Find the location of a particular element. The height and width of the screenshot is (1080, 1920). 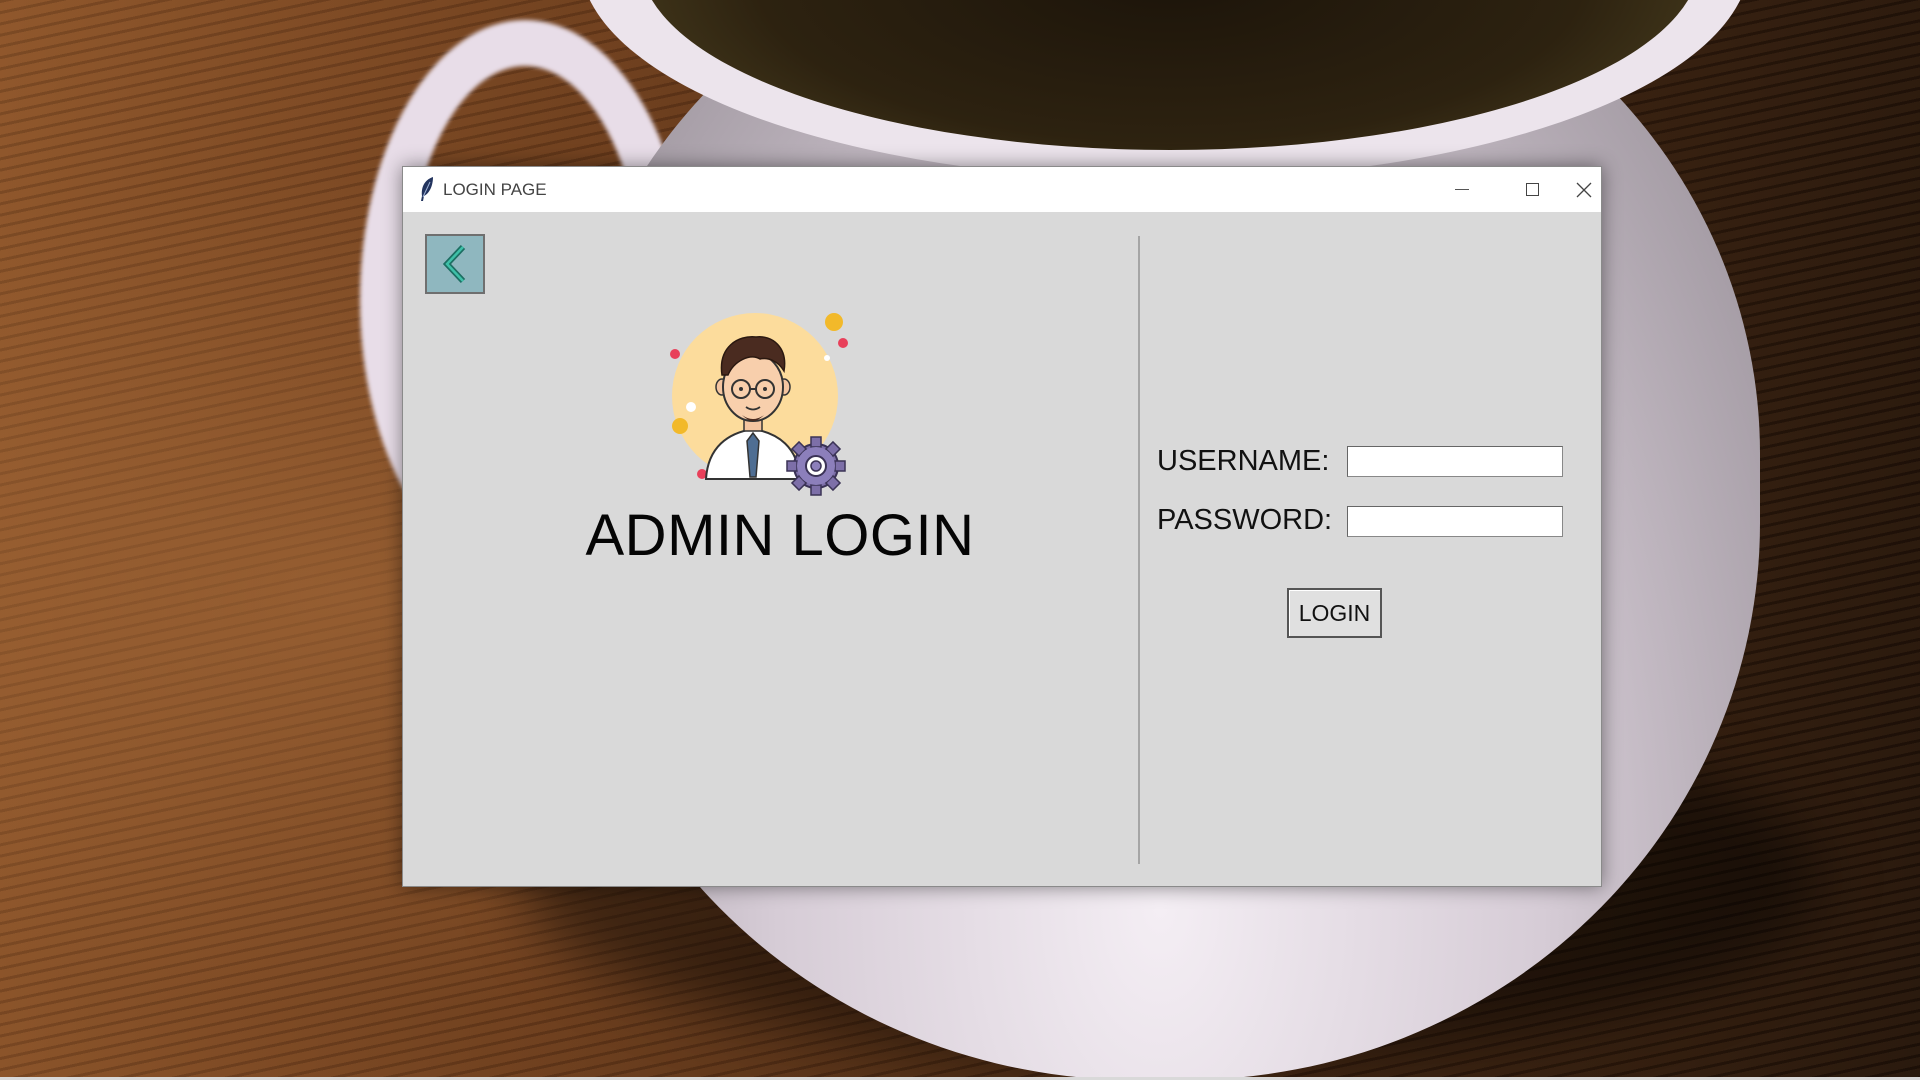

page-title: ADMIN LOGIN is located at coordinates (780, 535).